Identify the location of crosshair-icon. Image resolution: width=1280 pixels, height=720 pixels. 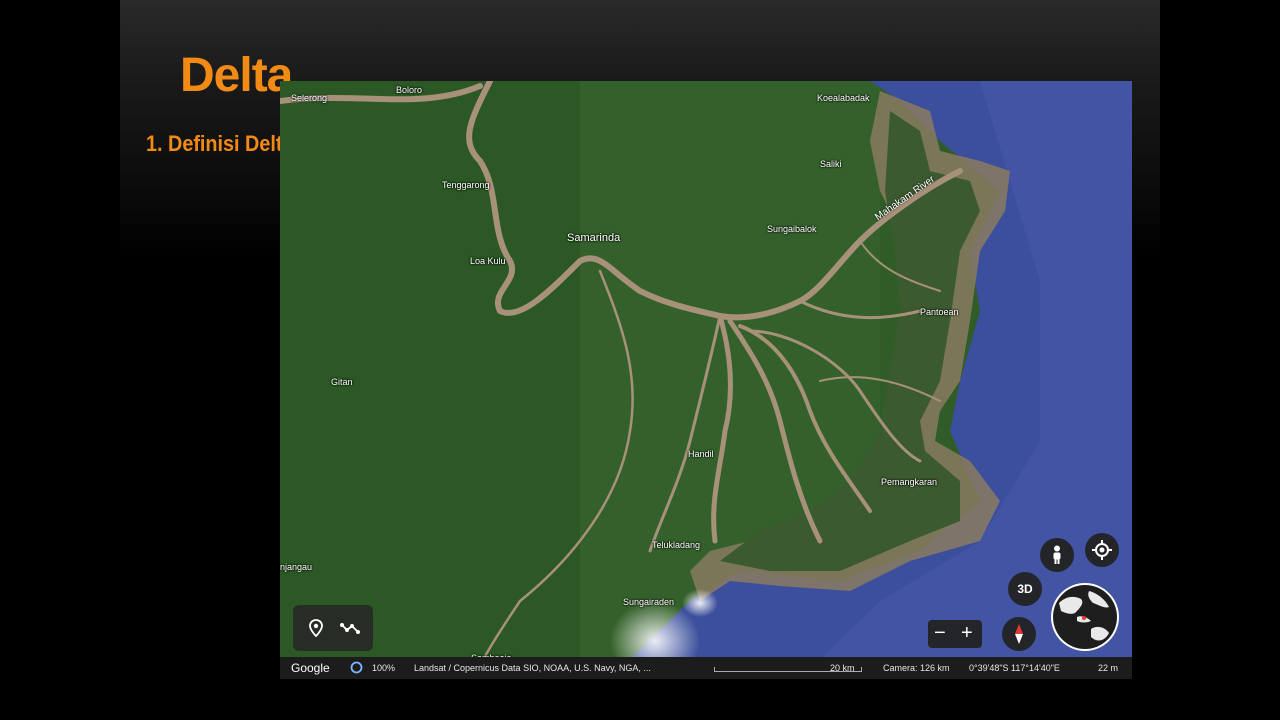
(1102, 550).